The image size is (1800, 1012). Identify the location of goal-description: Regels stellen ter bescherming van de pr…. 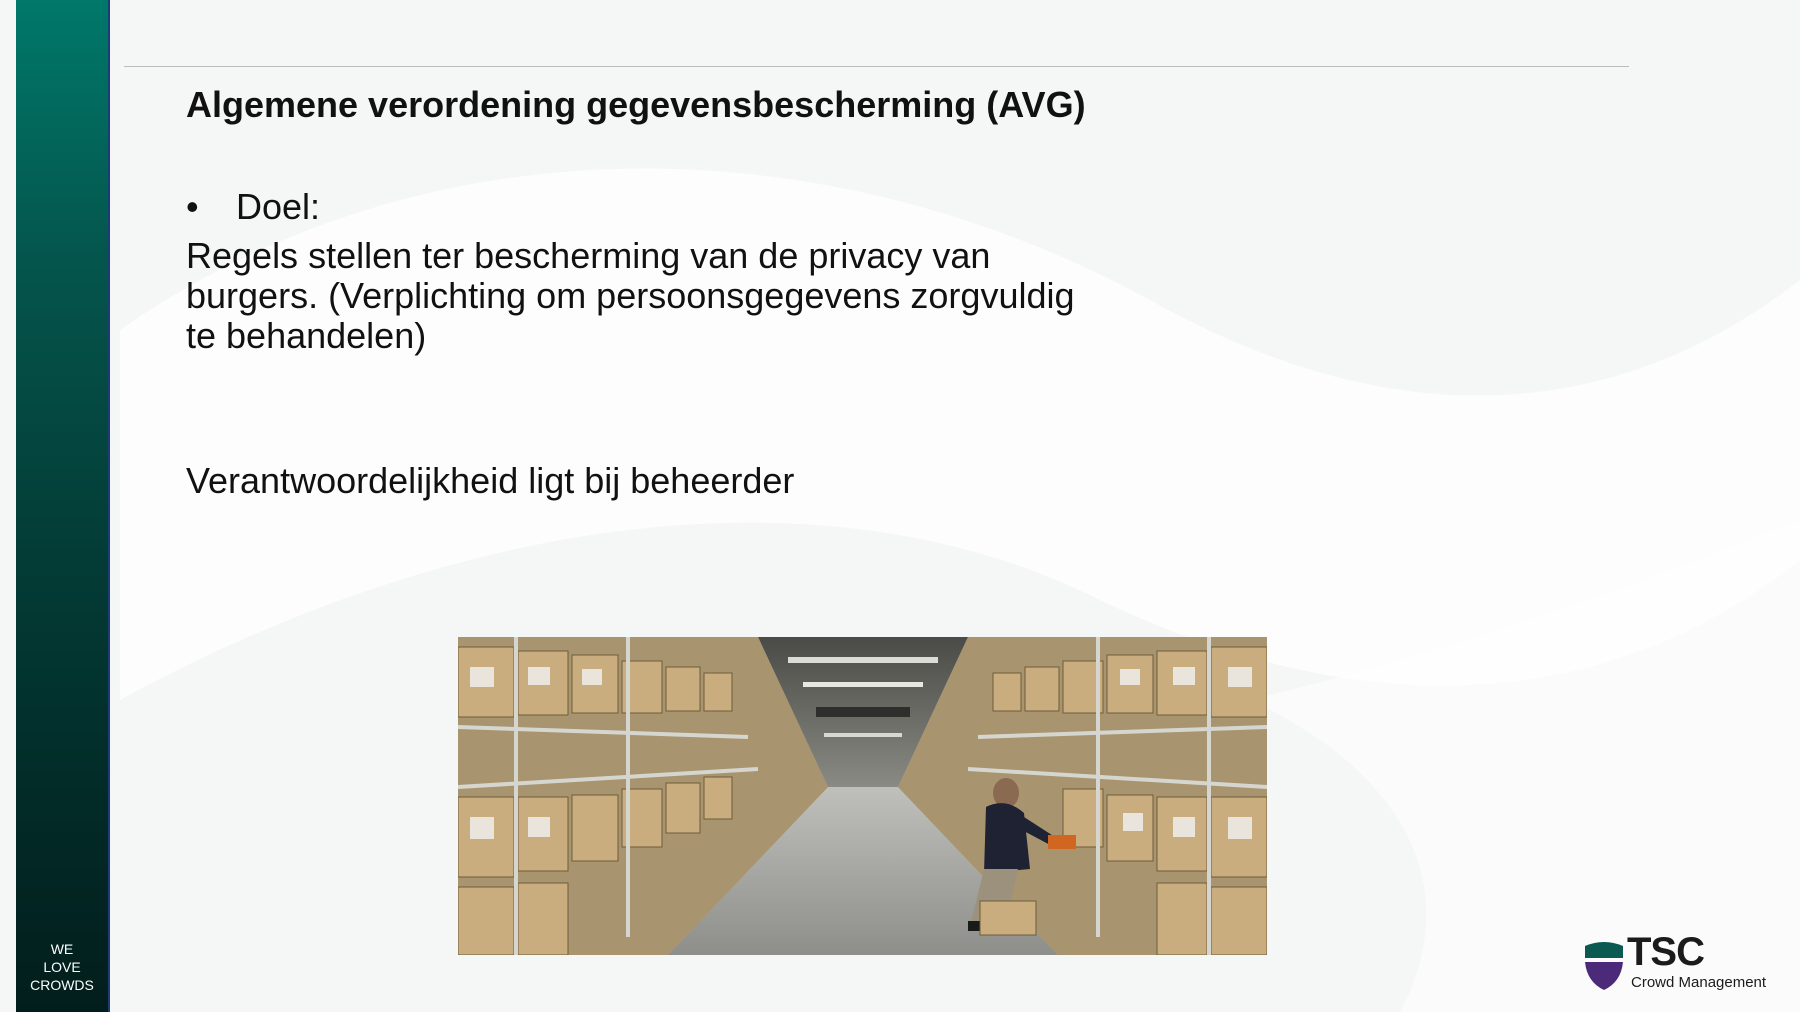
(656, 296).